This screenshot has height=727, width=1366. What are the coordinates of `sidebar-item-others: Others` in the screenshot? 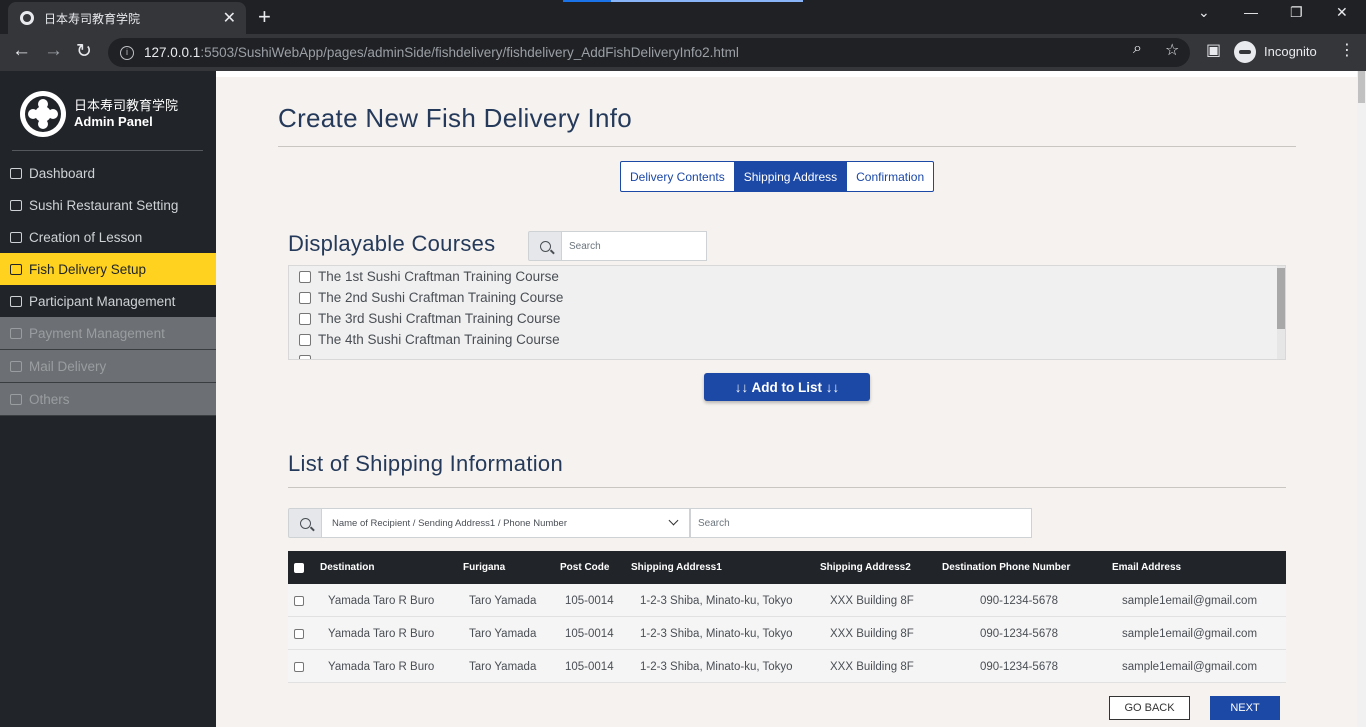 It's located at (108, 399).